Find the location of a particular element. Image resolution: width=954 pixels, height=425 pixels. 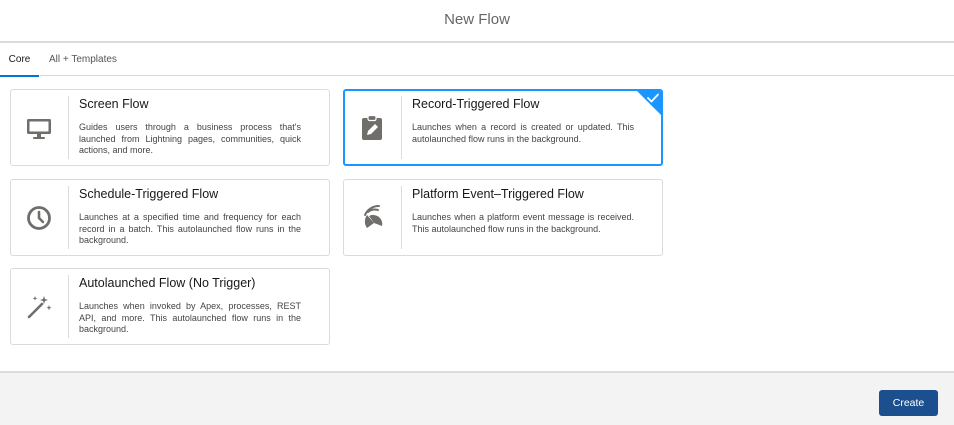

modal-header: New Flow is located at coordinates (477, 21).